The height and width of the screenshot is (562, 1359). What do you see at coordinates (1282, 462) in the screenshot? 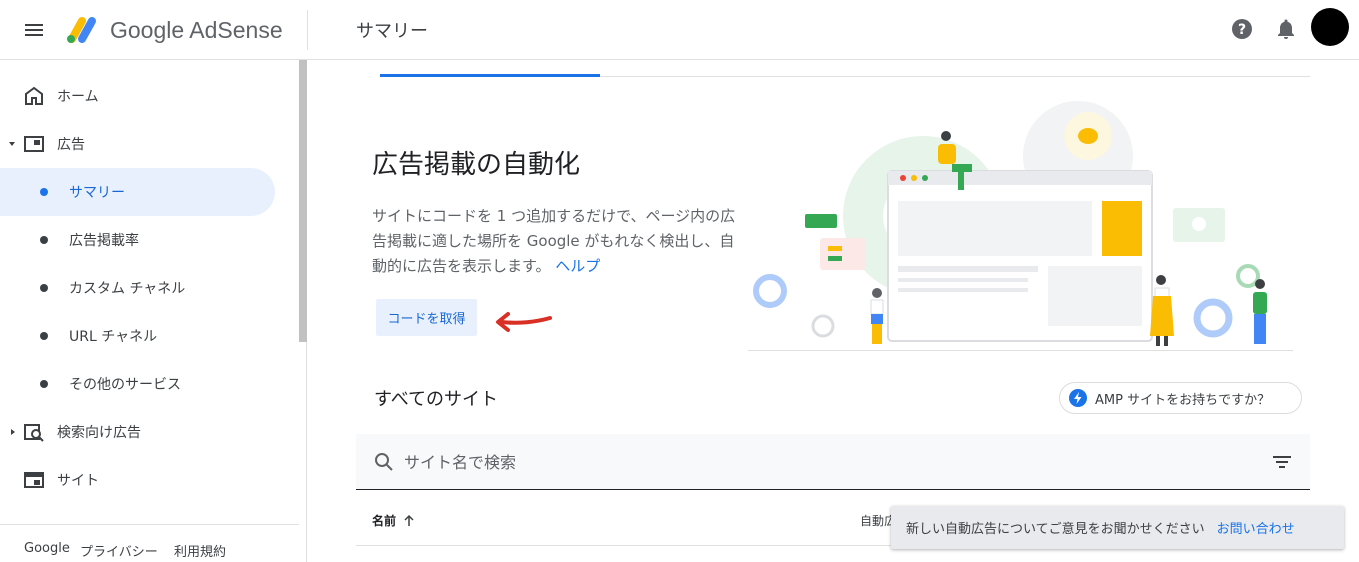
I see `filter-icon` at bounding box center [1282, 462].